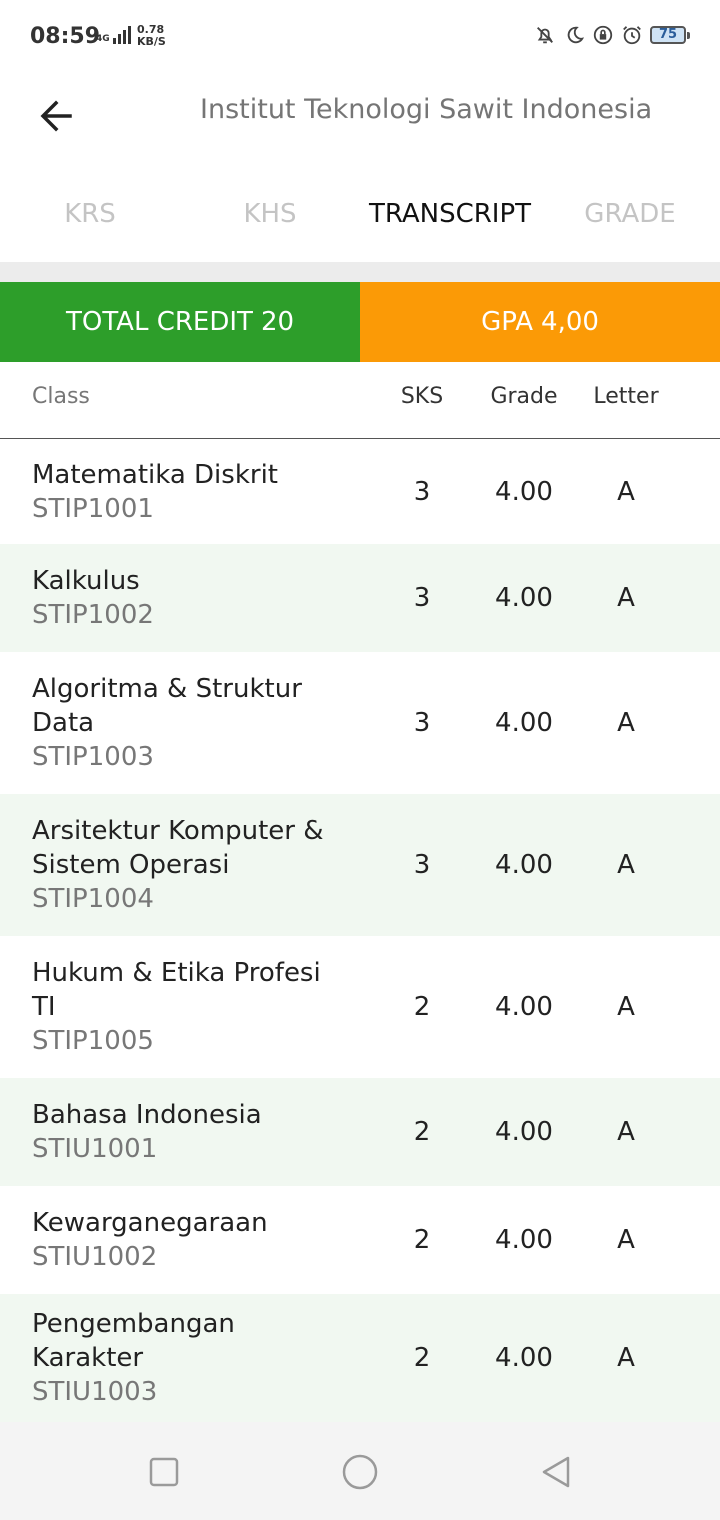 This screenshot has width=720, height=1520. What do you see at coordinates (186, 1240) in the screenshot?
I see `class-cell: Kewarganegaraan STIU1002` at bounding box center [186, 1240].